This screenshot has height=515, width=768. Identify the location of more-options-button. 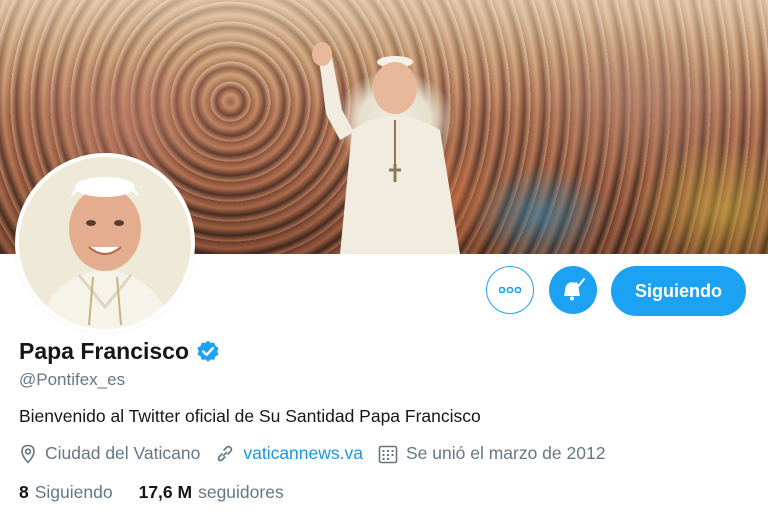
(510, 290).